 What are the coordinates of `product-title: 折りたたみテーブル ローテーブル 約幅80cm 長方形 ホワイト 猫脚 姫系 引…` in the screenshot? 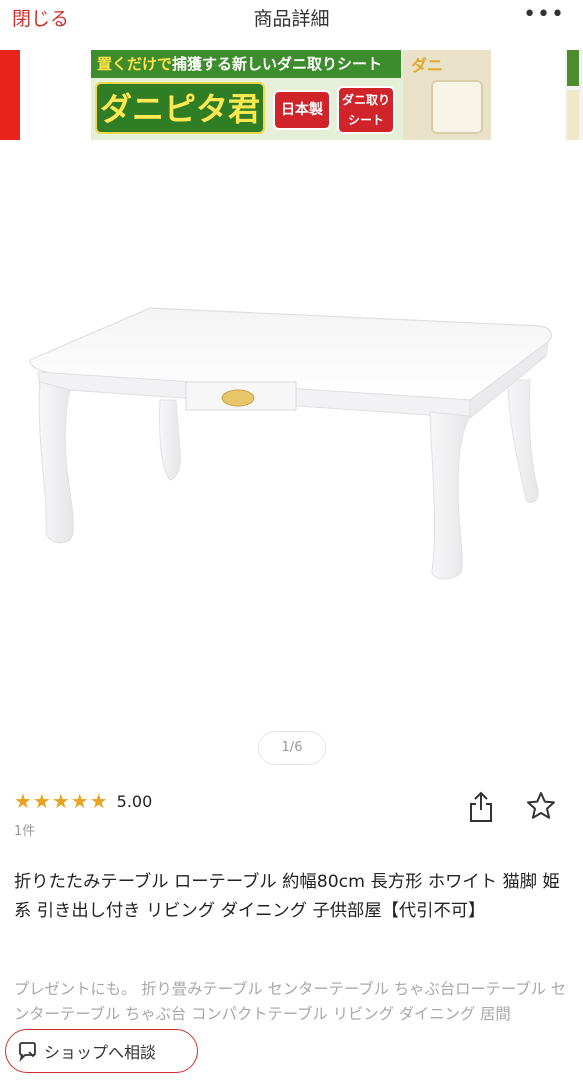 It's located at (287, 896).